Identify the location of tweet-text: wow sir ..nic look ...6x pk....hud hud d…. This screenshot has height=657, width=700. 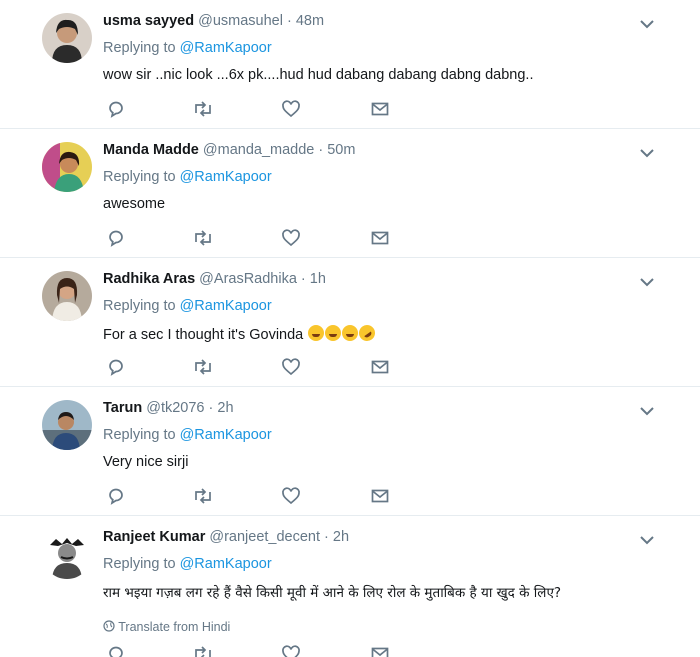
(318, 75).